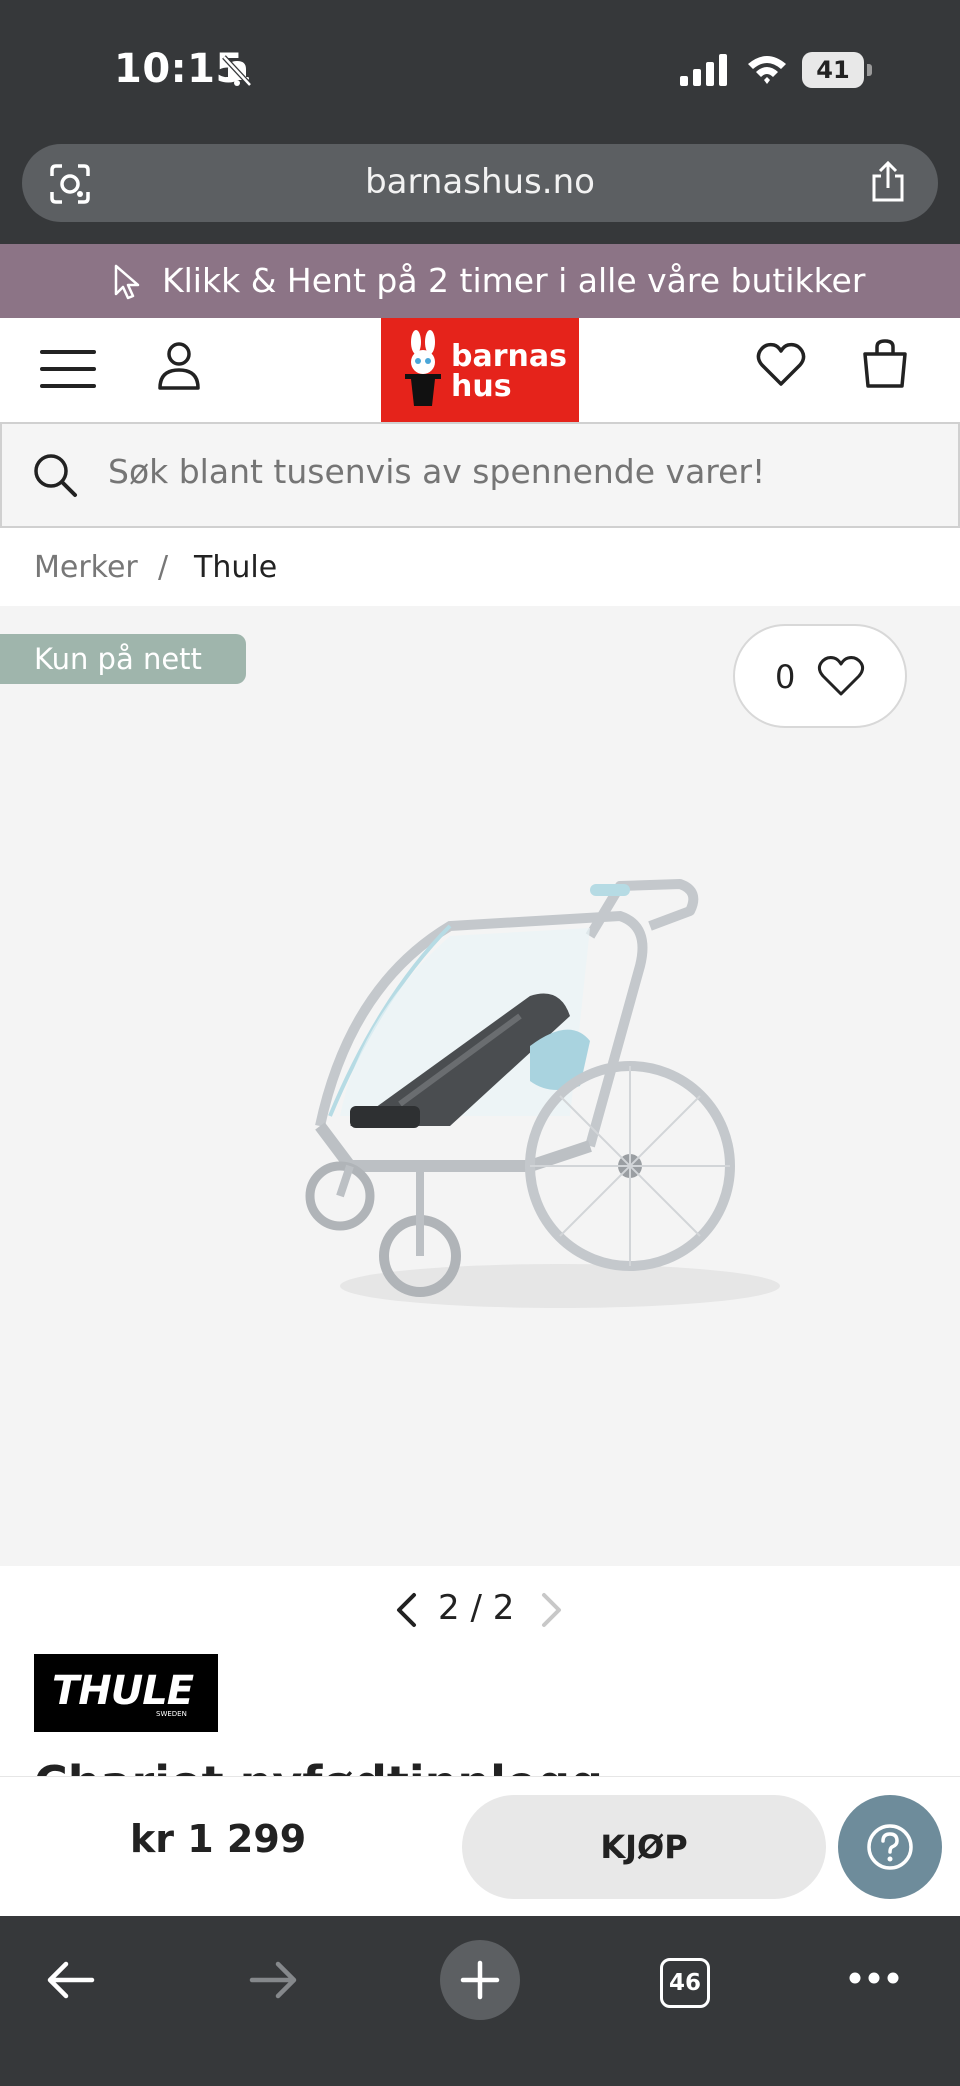 The image size is (960, 2086). What do you see at coordinates (509, 371) in the screenshot?
I see `logo-text: barnas hus` at bounding box center [509, 371].